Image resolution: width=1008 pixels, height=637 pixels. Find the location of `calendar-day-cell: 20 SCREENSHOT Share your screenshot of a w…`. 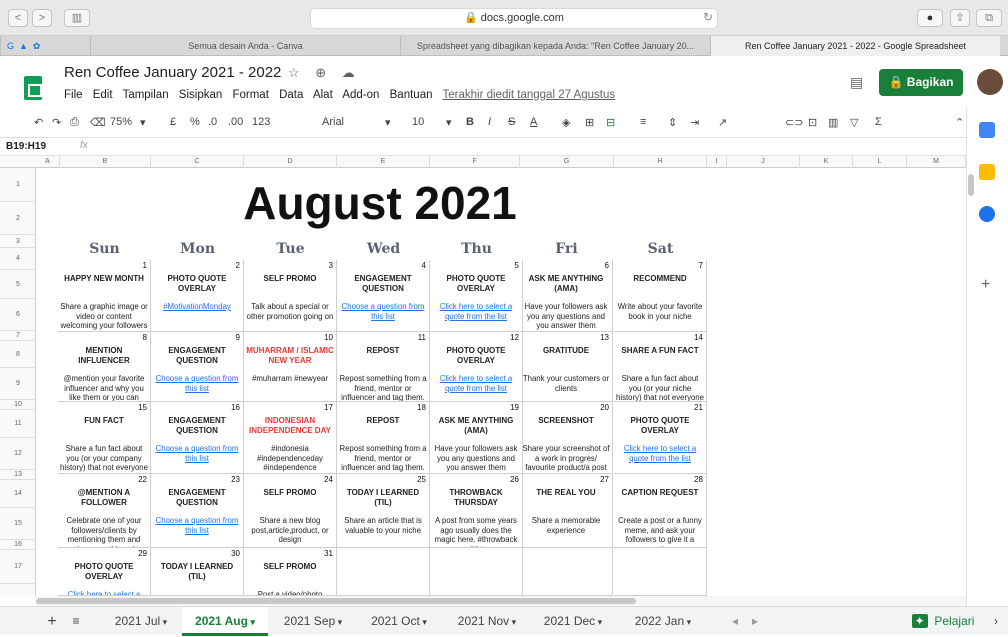

calendar-day-cell: 20 SCREENSHOT Share your screenshot of a w… is located at coordinates (566, 438).